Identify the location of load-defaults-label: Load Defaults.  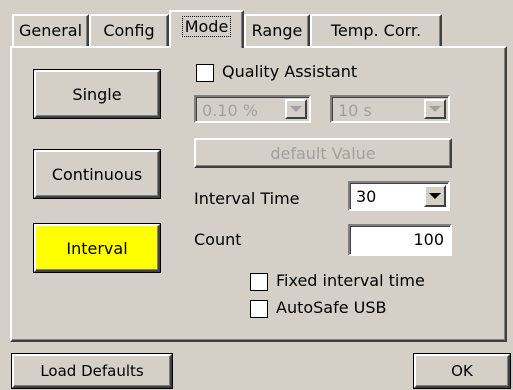
(92, 371).